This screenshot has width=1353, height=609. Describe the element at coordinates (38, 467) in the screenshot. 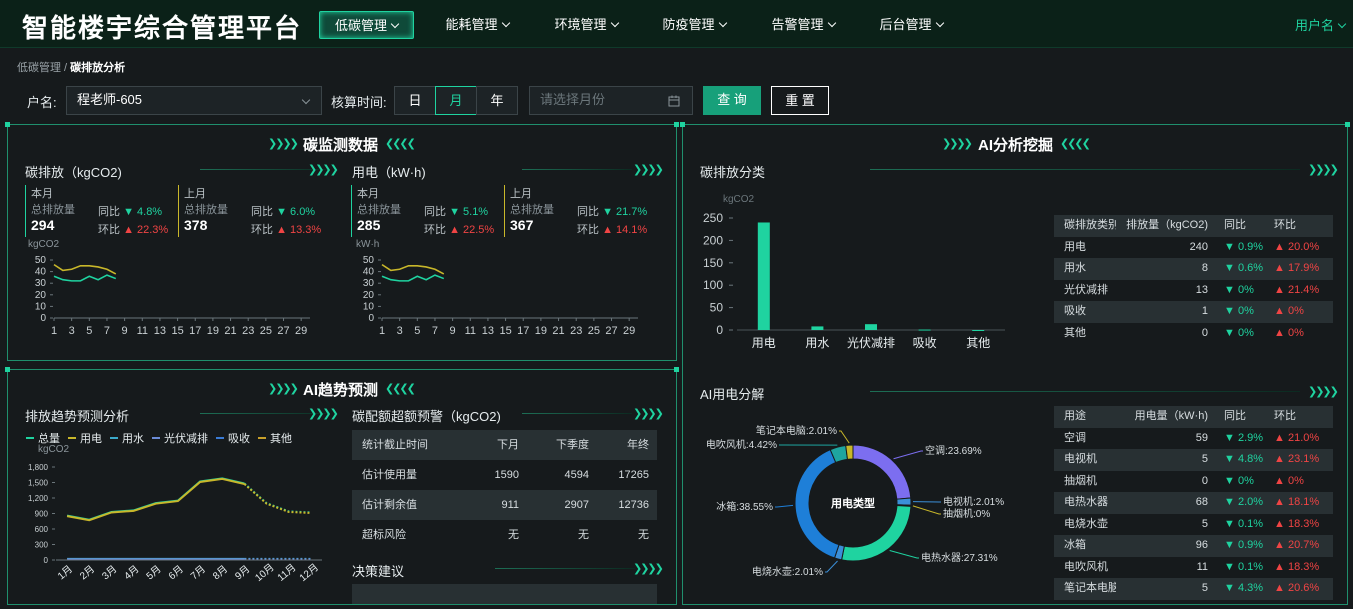

I see `y-tick-label: 1,800` at that location.